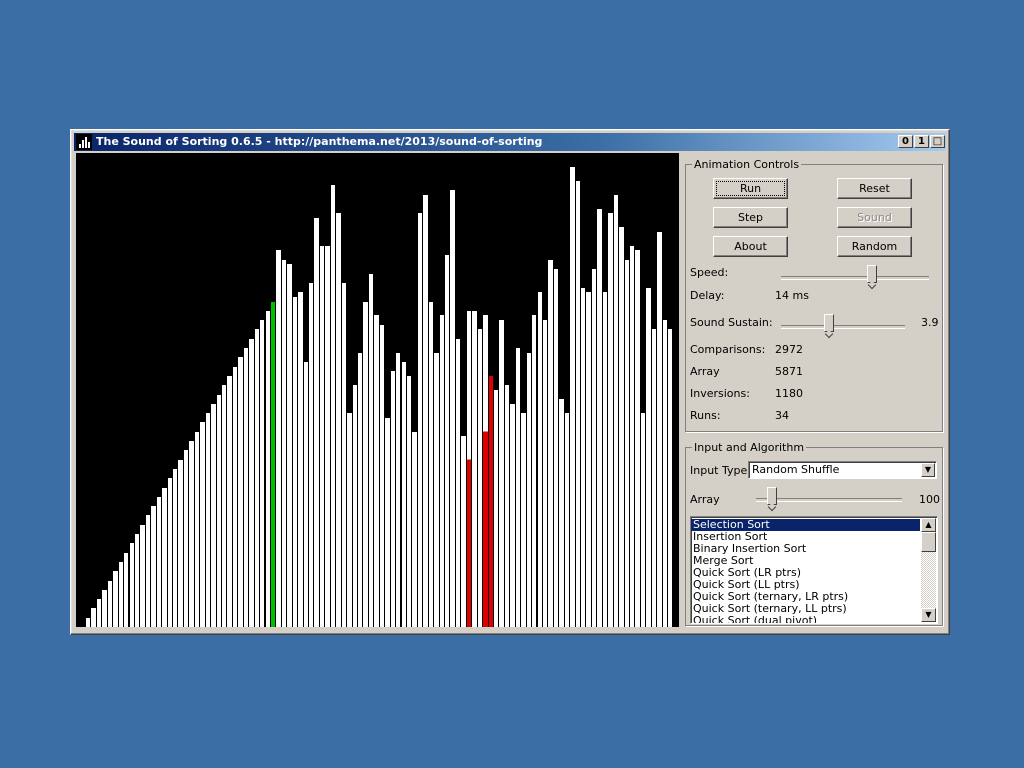 Image resolution: width=1024 pixels, height=768 pixels. Describe the element at coordinates (855, 278) in the screenshot. I see `speed-slider-track` at that location.